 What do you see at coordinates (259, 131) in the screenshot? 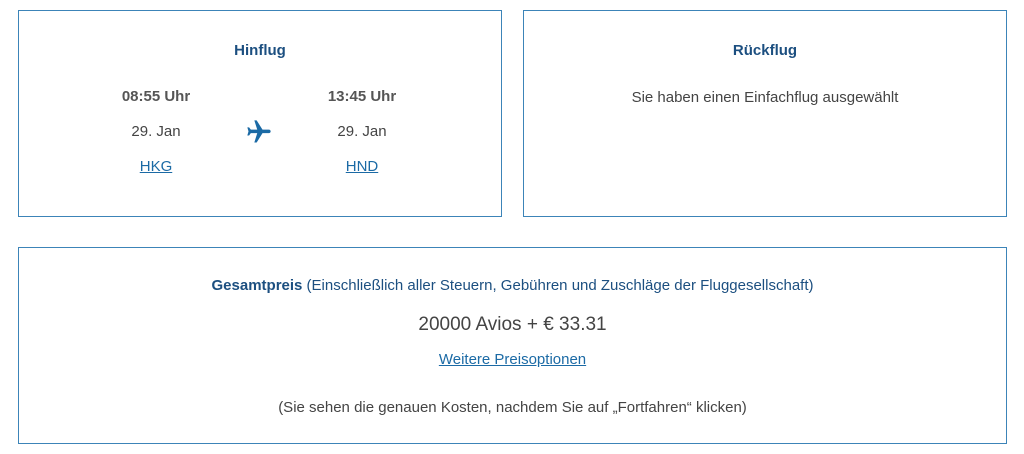
I see `airplane-icon` at bounding box center [259, 131].